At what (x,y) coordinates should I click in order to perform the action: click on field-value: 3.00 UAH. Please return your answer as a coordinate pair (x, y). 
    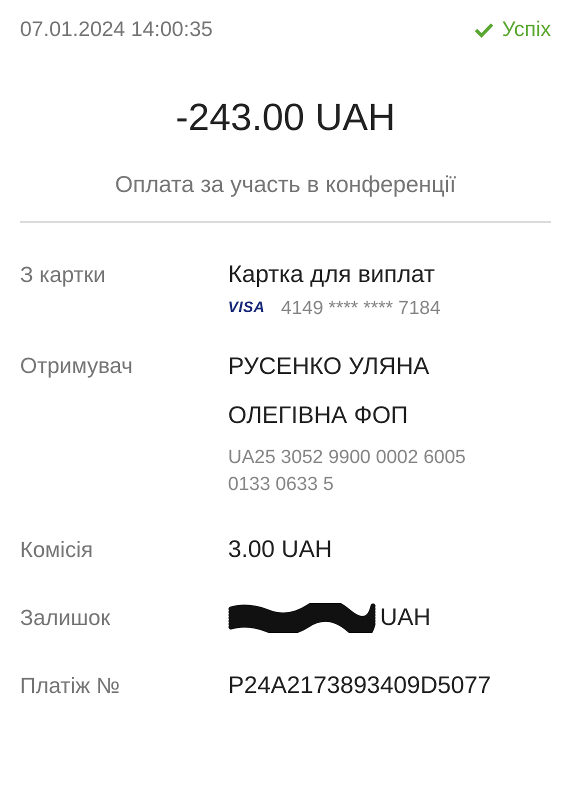
    Looking at the image, I should click on (281, 550).